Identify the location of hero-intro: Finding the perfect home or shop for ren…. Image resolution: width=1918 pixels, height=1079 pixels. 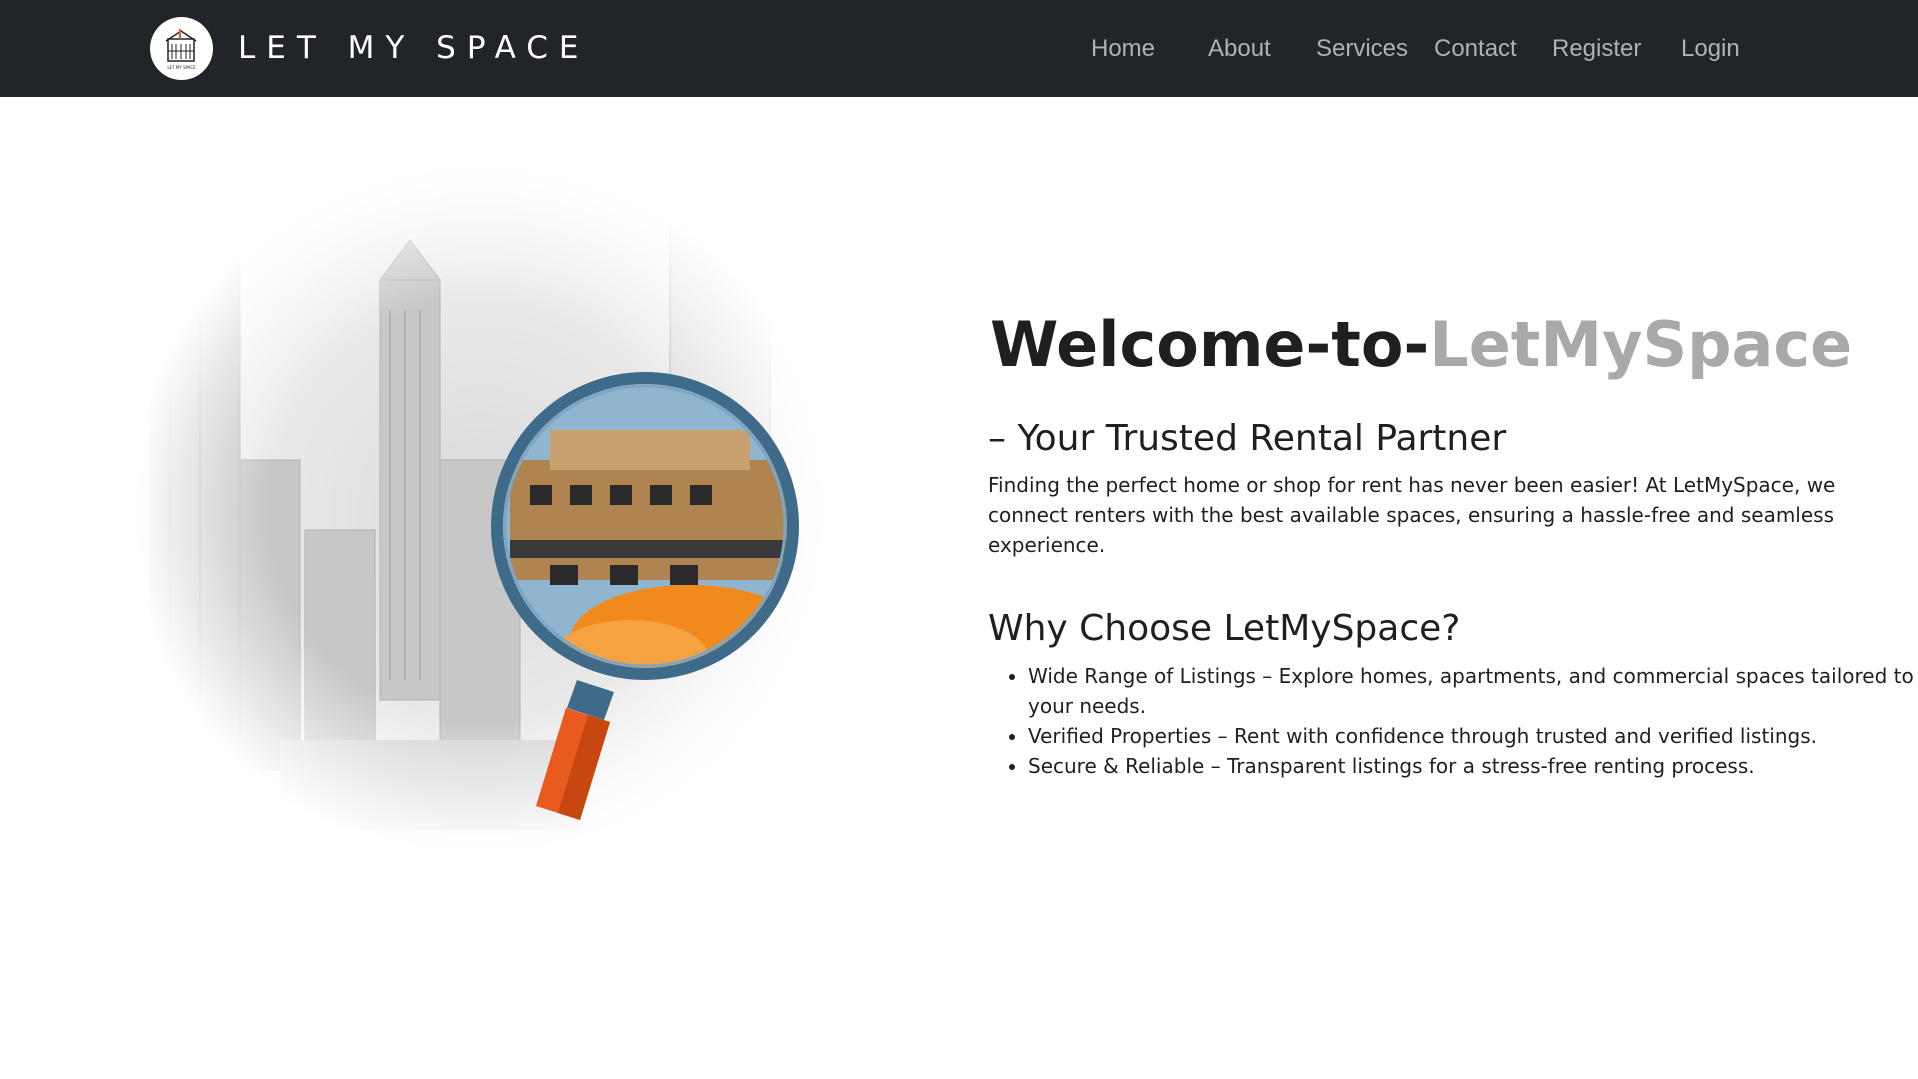
(1412, 515).